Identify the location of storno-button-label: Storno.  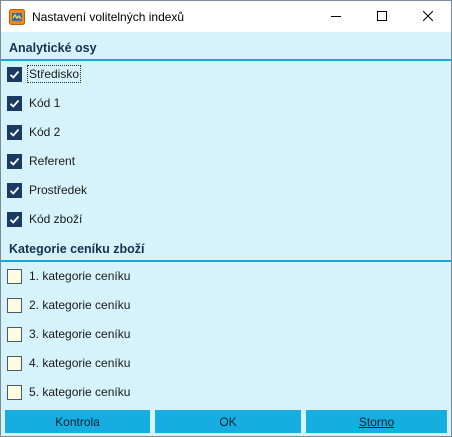
(376, 421).